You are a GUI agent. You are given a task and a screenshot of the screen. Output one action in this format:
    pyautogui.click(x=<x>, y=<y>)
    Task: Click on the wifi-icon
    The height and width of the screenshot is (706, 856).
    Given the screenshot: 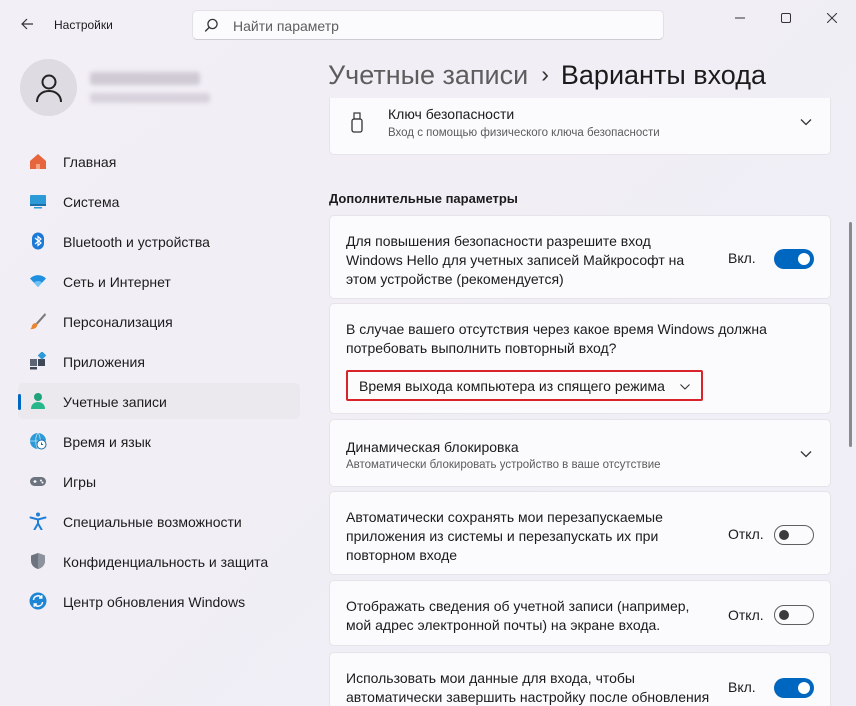 What is the action you would take?
    pyautogui.click(x=38, y=281)
    